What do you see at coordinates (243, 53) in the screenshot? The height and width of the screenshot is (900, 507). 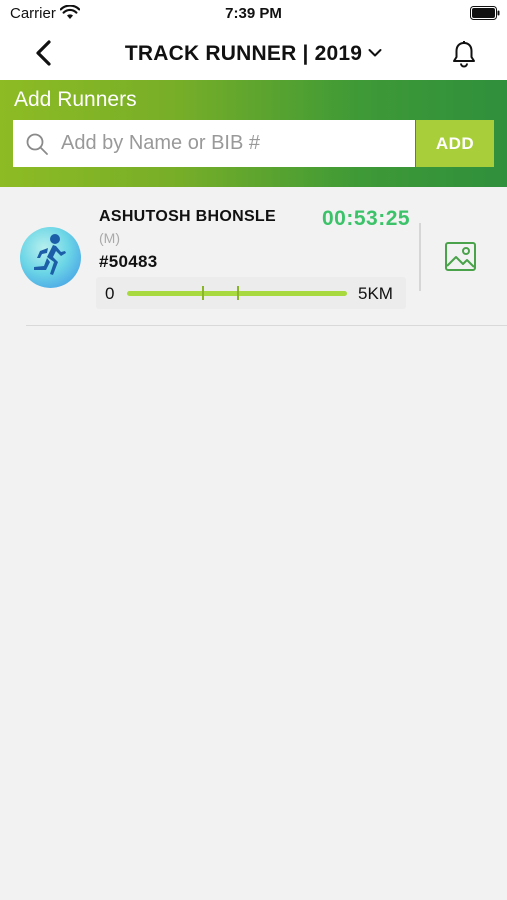 I see `page-title: TRACK RUNNER | 2019` at bounding box center [243, 53].